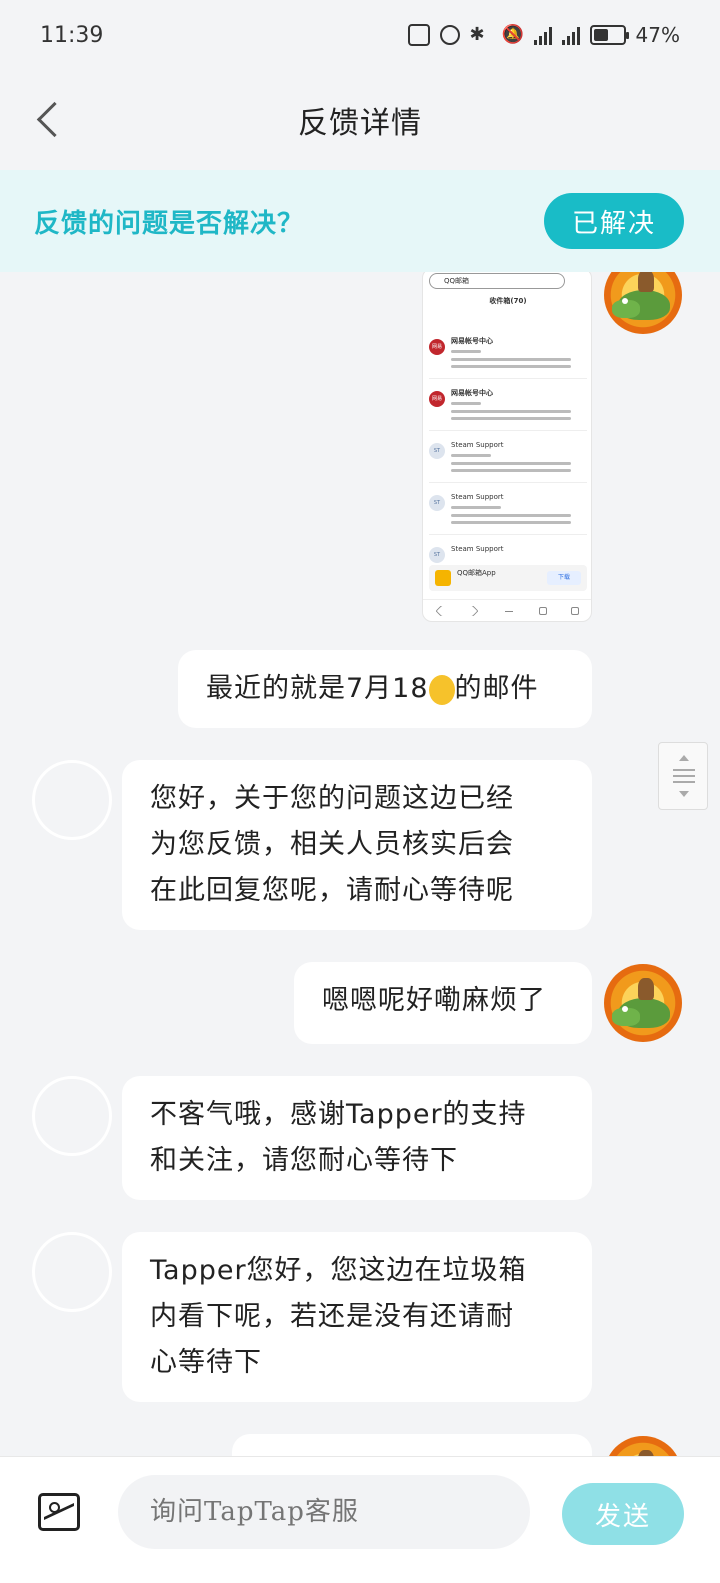 Image resolution: width=720 pixels, height=1583 pixels. I want to click on bluetooth-icon: ✱, so click(477, 34).